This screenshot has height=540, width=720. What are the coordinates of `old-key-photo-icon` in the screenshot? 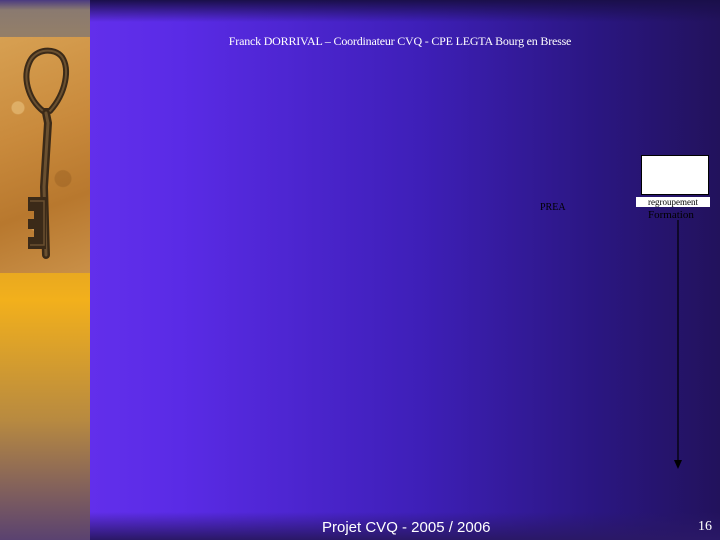 It's located at (45, 155).